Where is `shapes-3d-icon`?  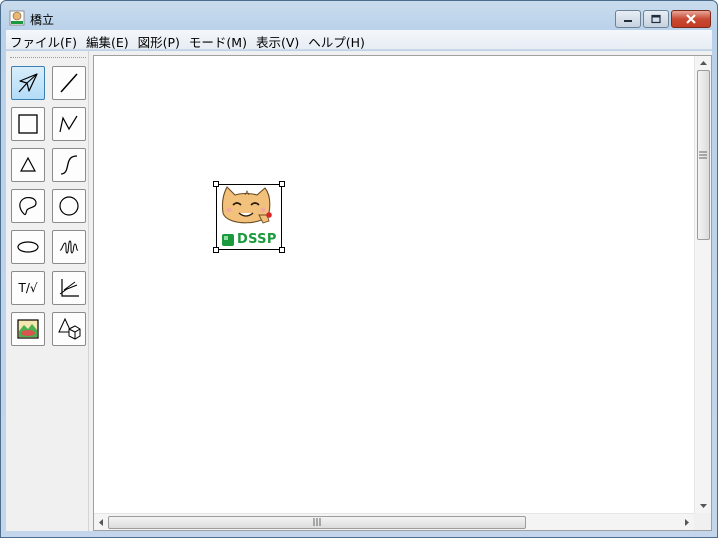 shapes-3d-icon is located at coordinates (69, 328).